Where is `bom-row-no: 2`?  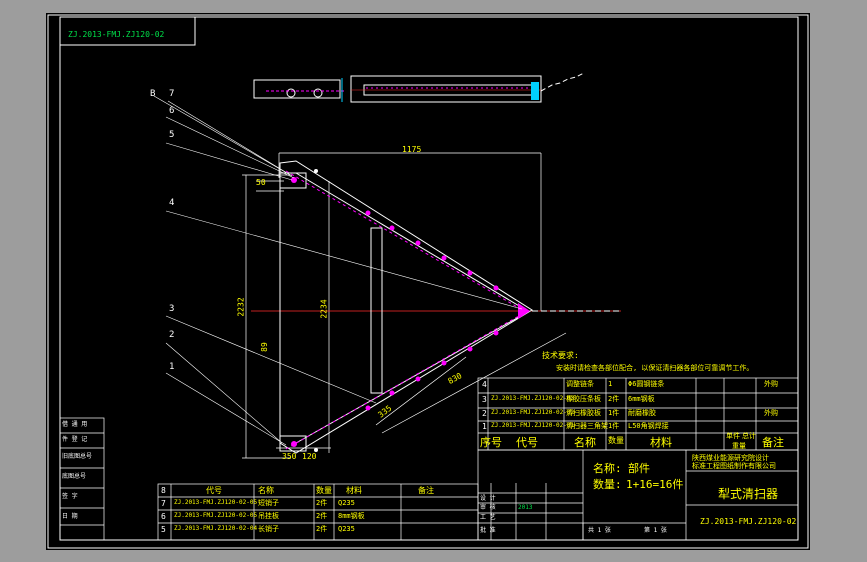 bom-row-no: 2 is located at coordinates (484, 413).